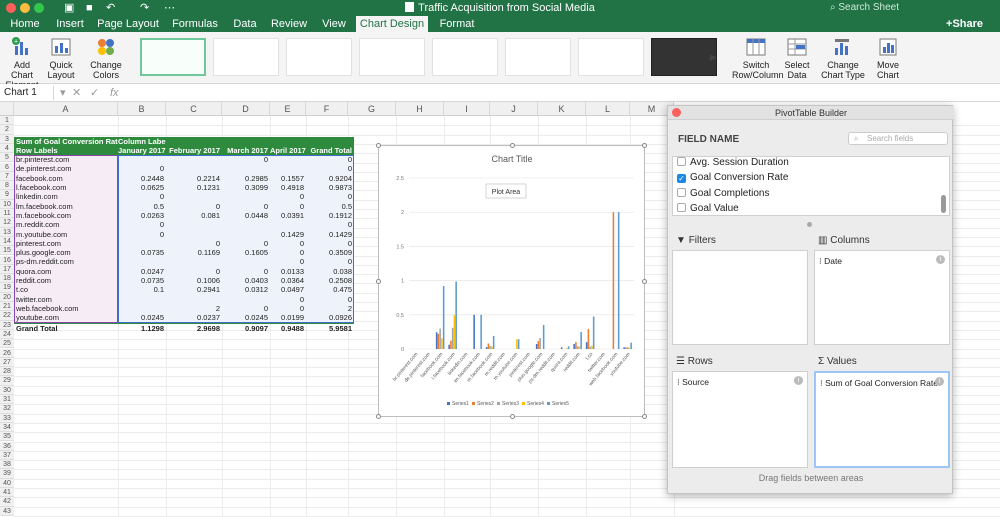 This screenshot has width=1000, height=517. What do you see at coordinates (7, 437) in the screenshot?
I see `row-header: 35` at bounding box center [7, 437].